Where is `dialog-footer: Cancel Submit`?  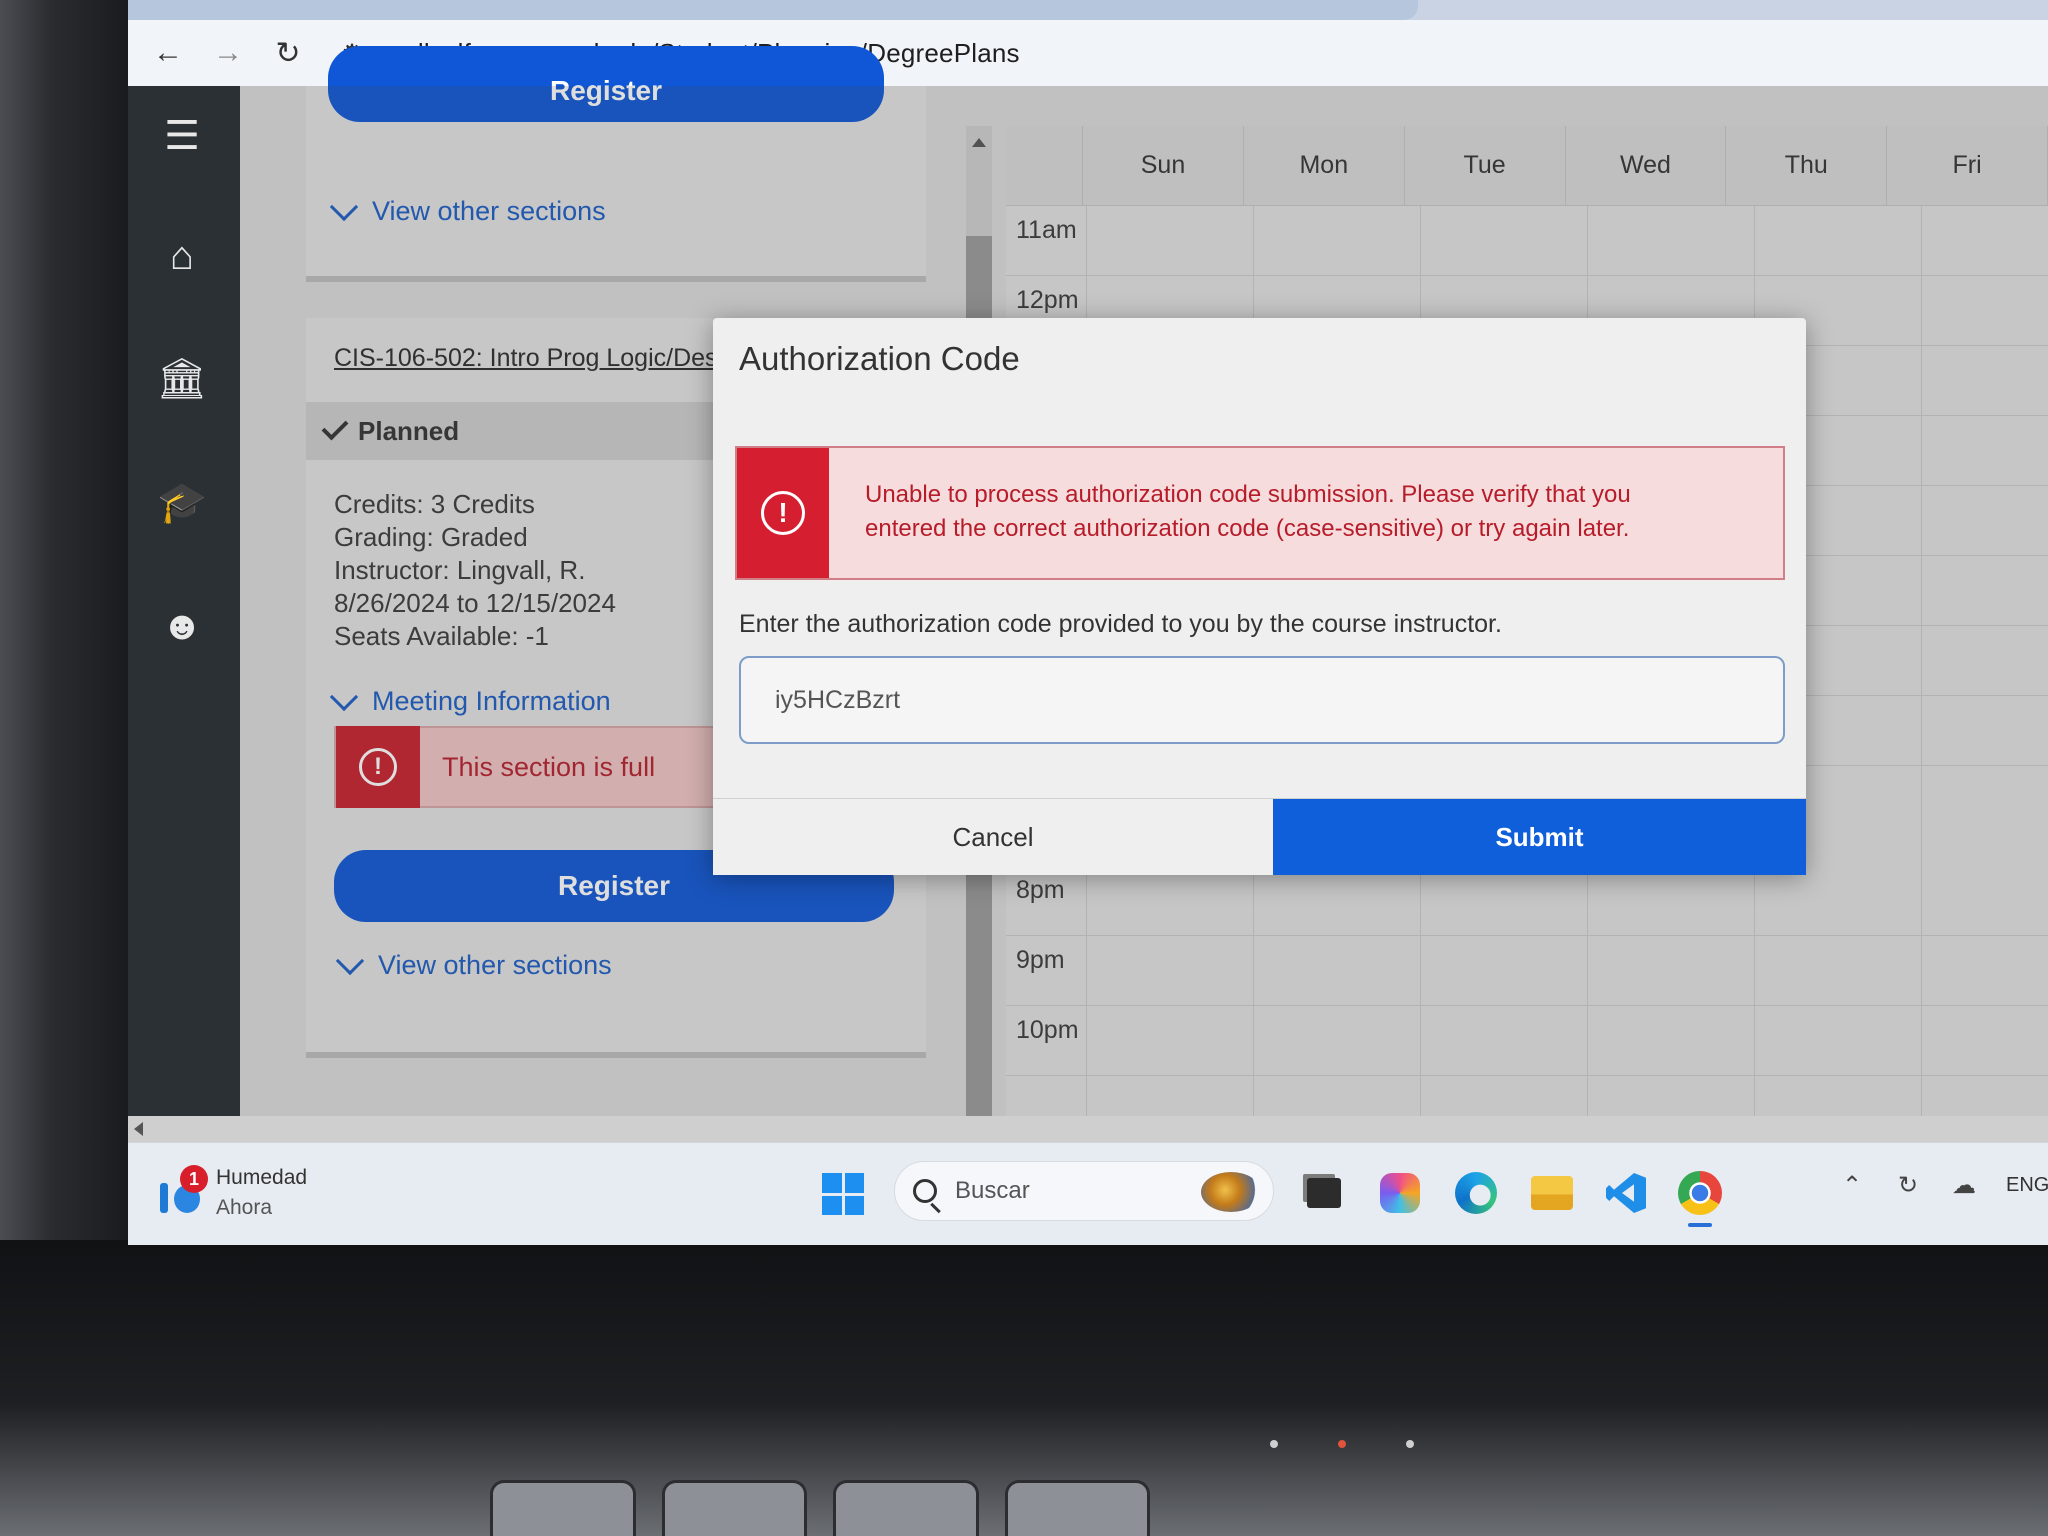
dialog-footer: Cancel Submit is located at coordinates (1259, 836).